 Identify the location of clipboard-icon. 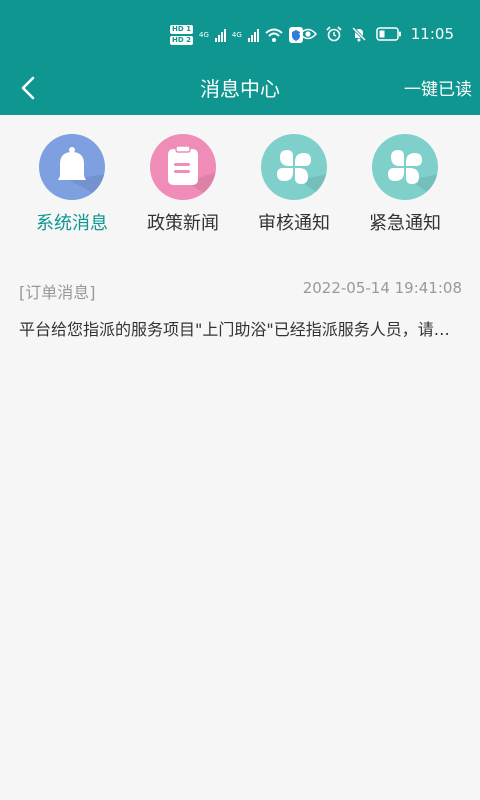
(183, 167).